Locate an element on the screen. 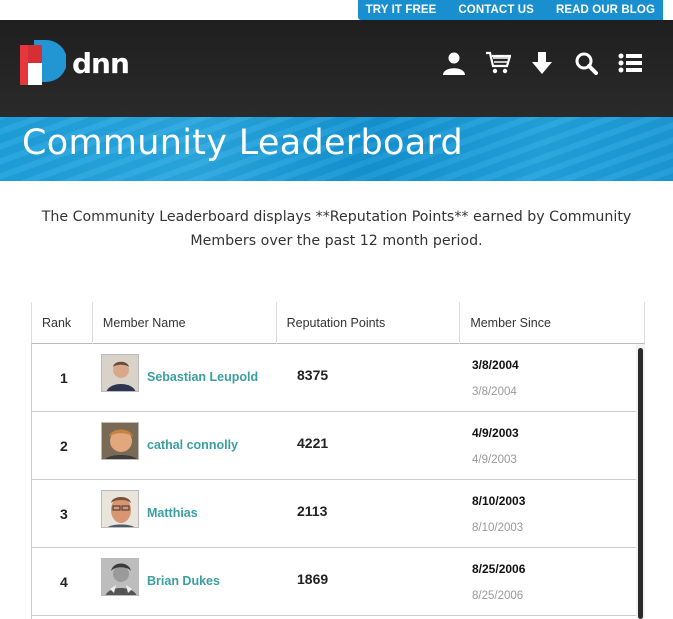  member-since-subtext: 4/9/2003 is located at coordinates (494, 460).